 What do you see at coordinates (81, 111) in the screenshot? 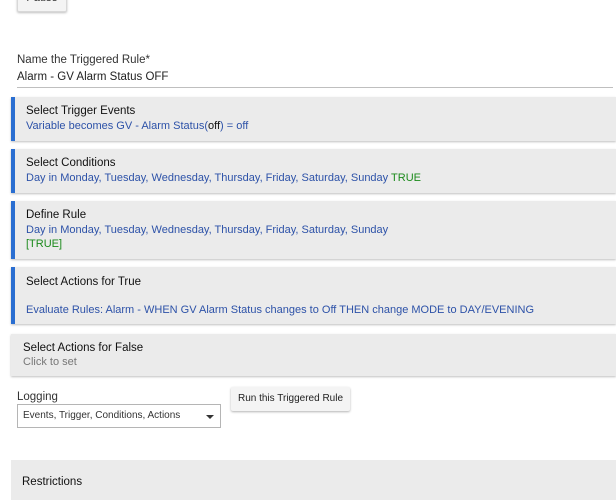
I see `trigger-events-title: Select Trigger Events` at bounding box center [81, 111].